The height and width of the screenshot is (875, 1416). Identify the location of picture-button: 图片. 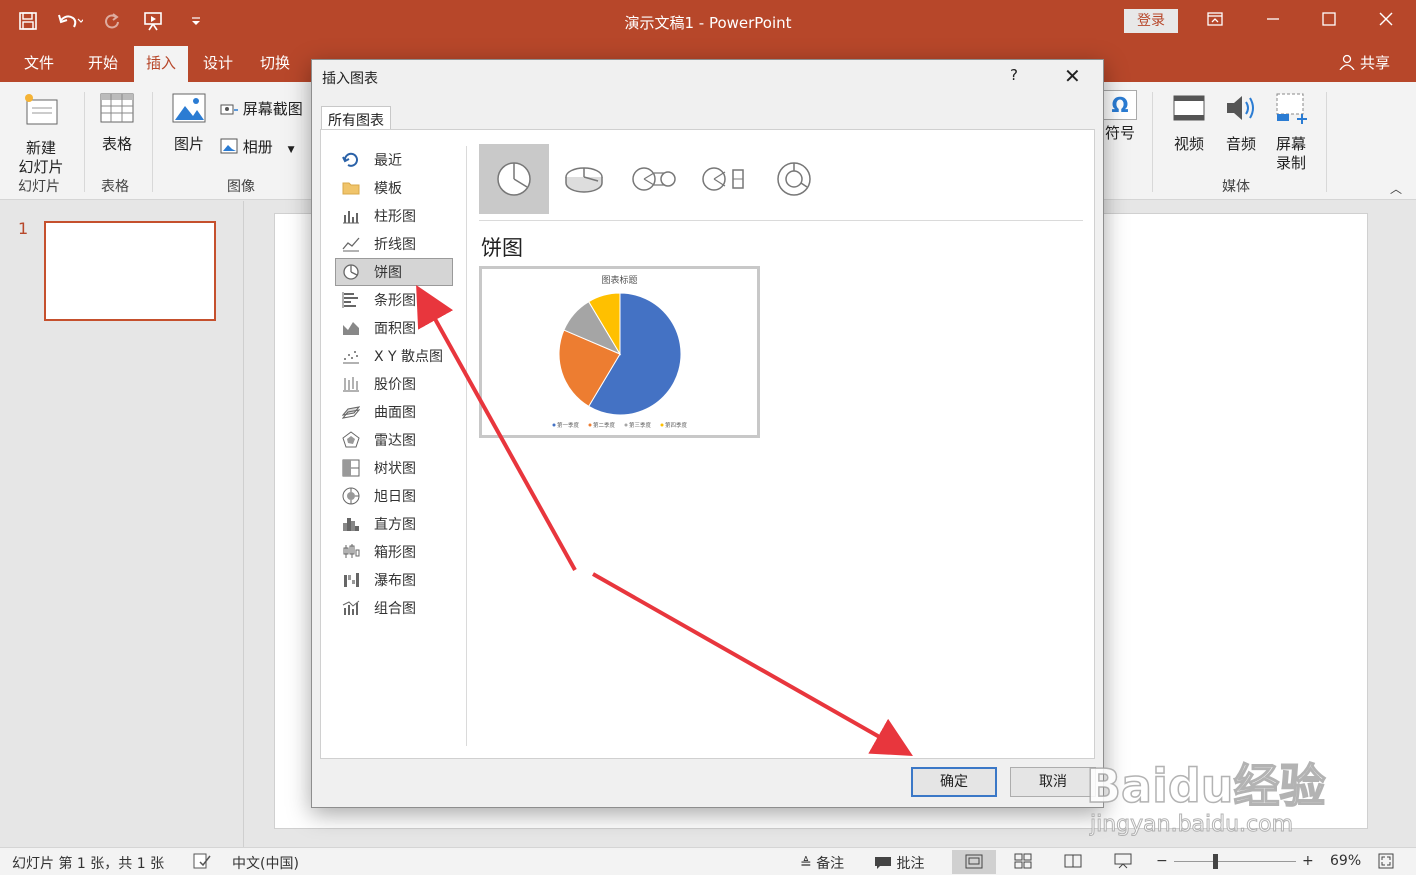
(189, 122).